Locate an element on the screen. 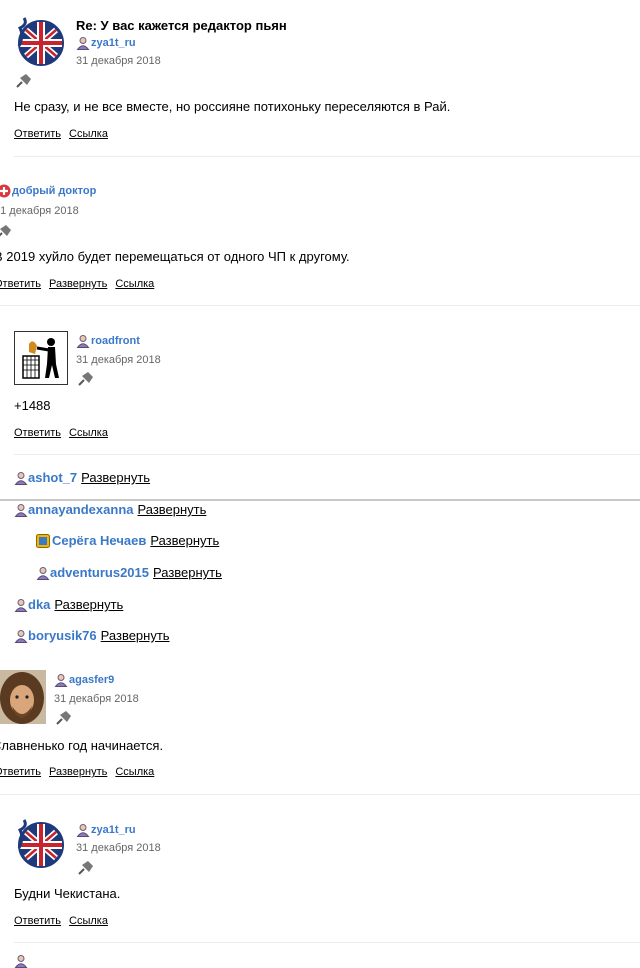 This screenshot has height=968, width=640. comment-text: Славненько год начинается. is located at coordinates (82, 745).